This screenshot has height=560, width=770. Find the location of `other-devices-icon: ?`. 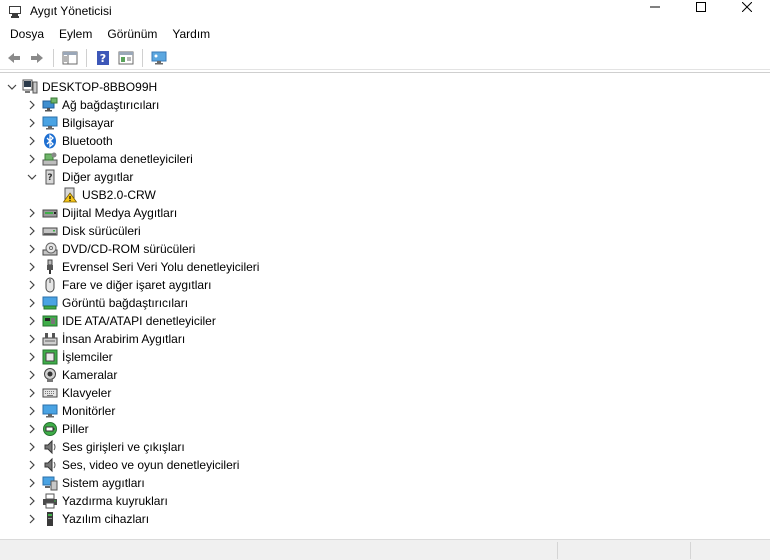

other-devices-icon: ? is located at coordinates (50, 177).